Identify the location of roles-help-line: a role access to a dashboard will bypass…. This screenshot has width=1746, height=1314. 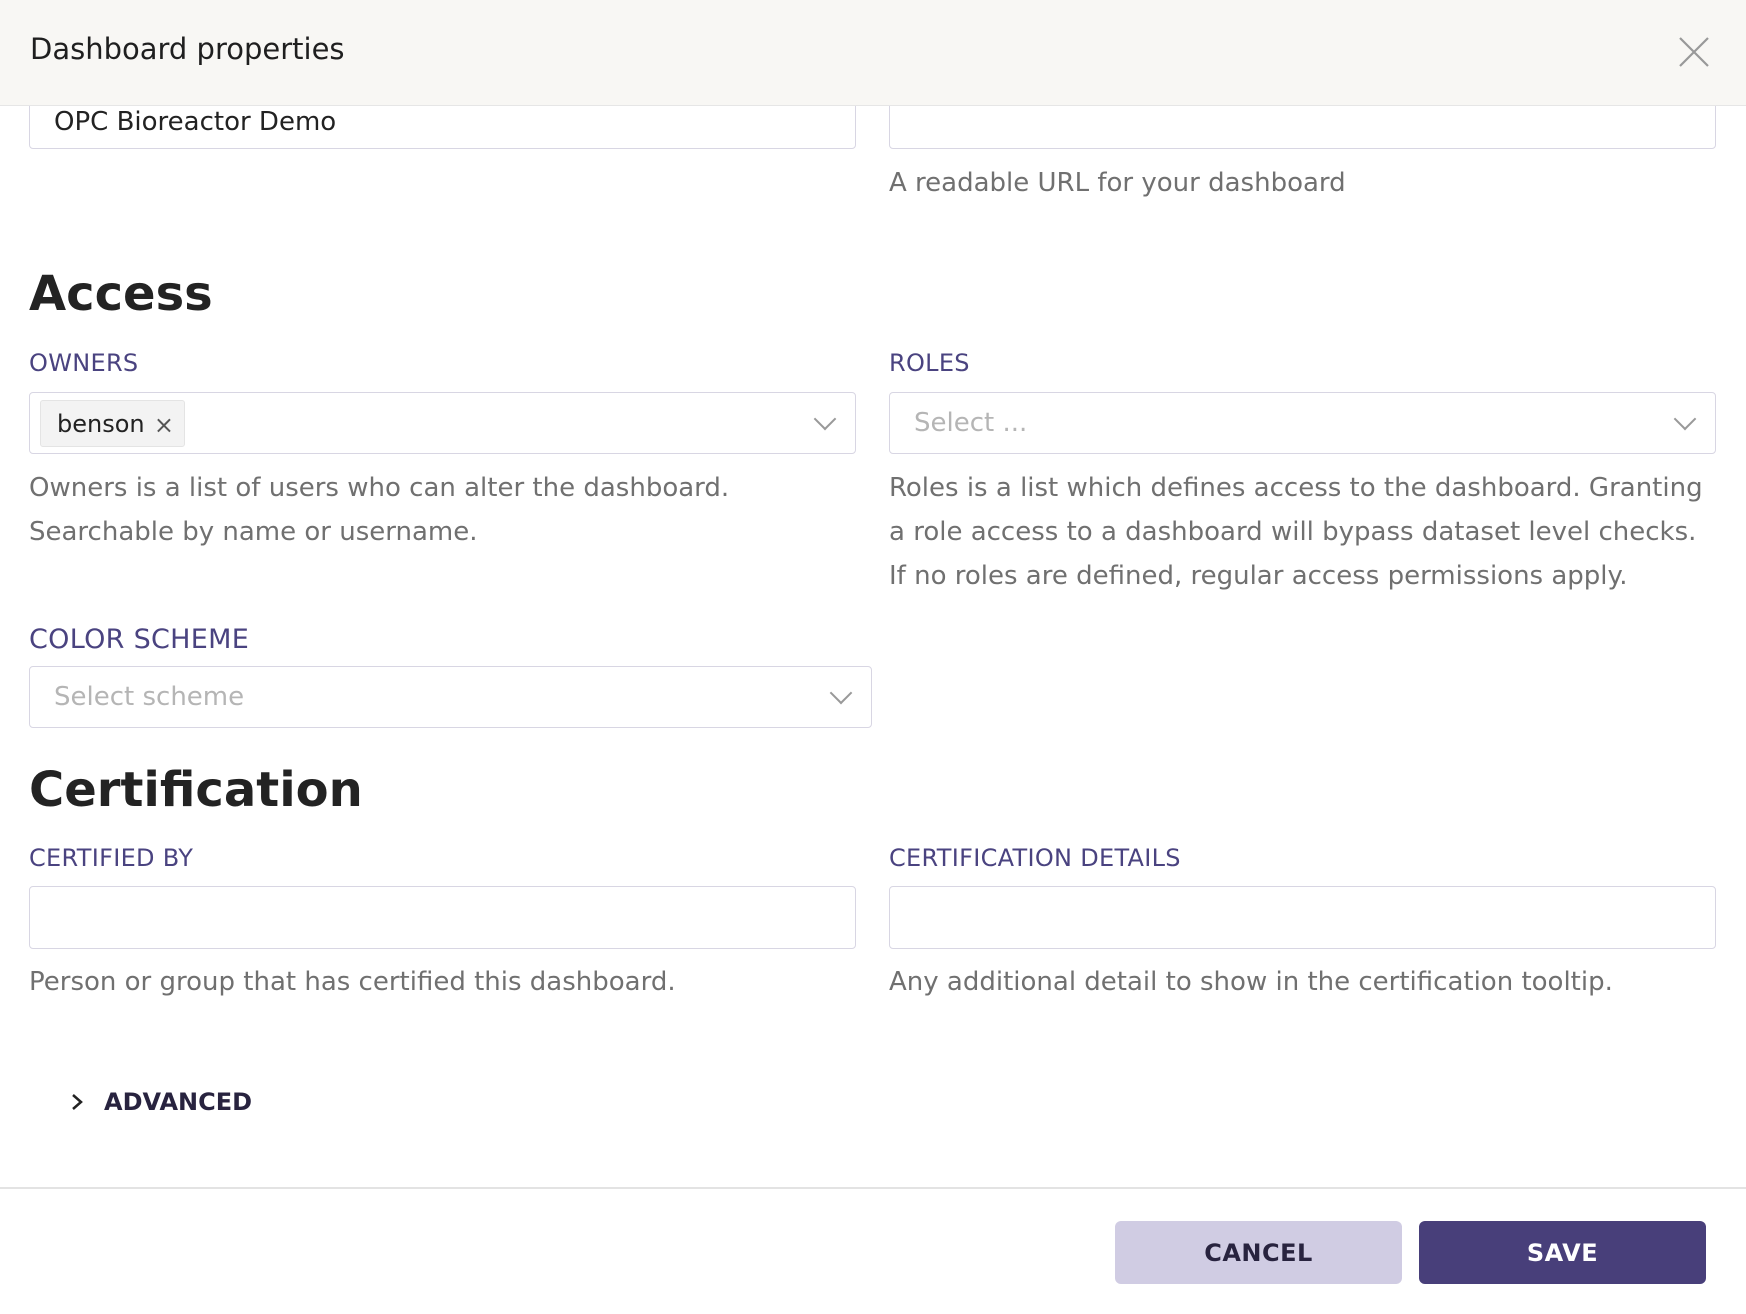
(1293, 532).